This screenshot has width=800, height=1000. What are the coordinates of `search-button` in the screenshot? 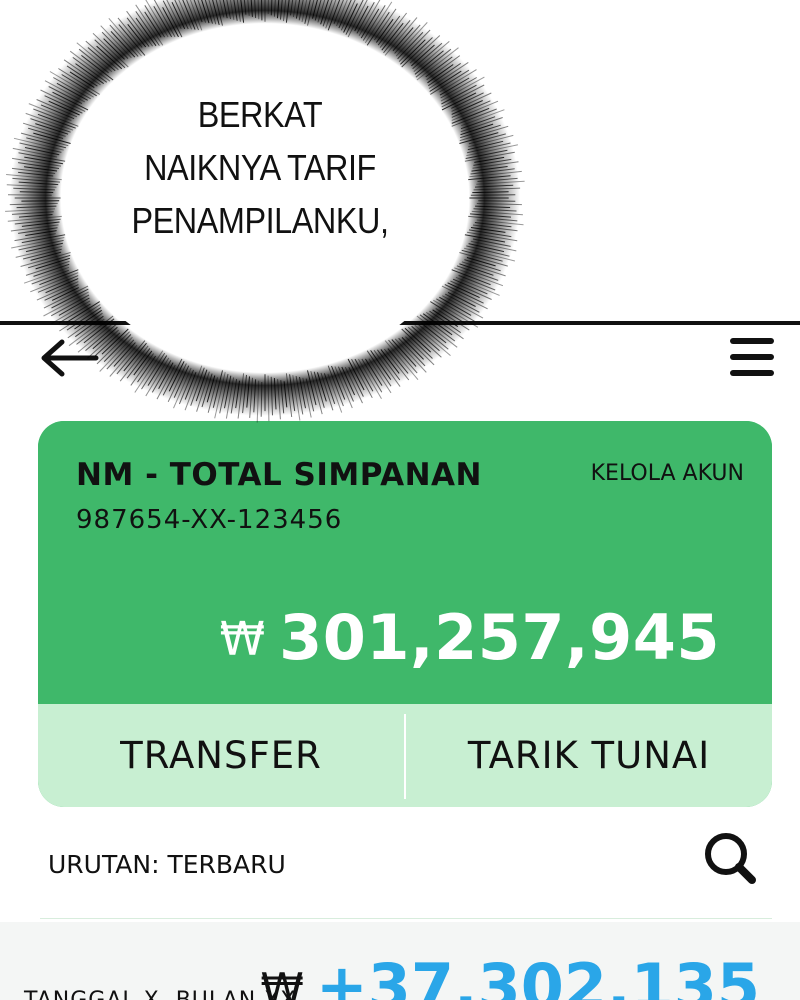 It's located at (730, 858).